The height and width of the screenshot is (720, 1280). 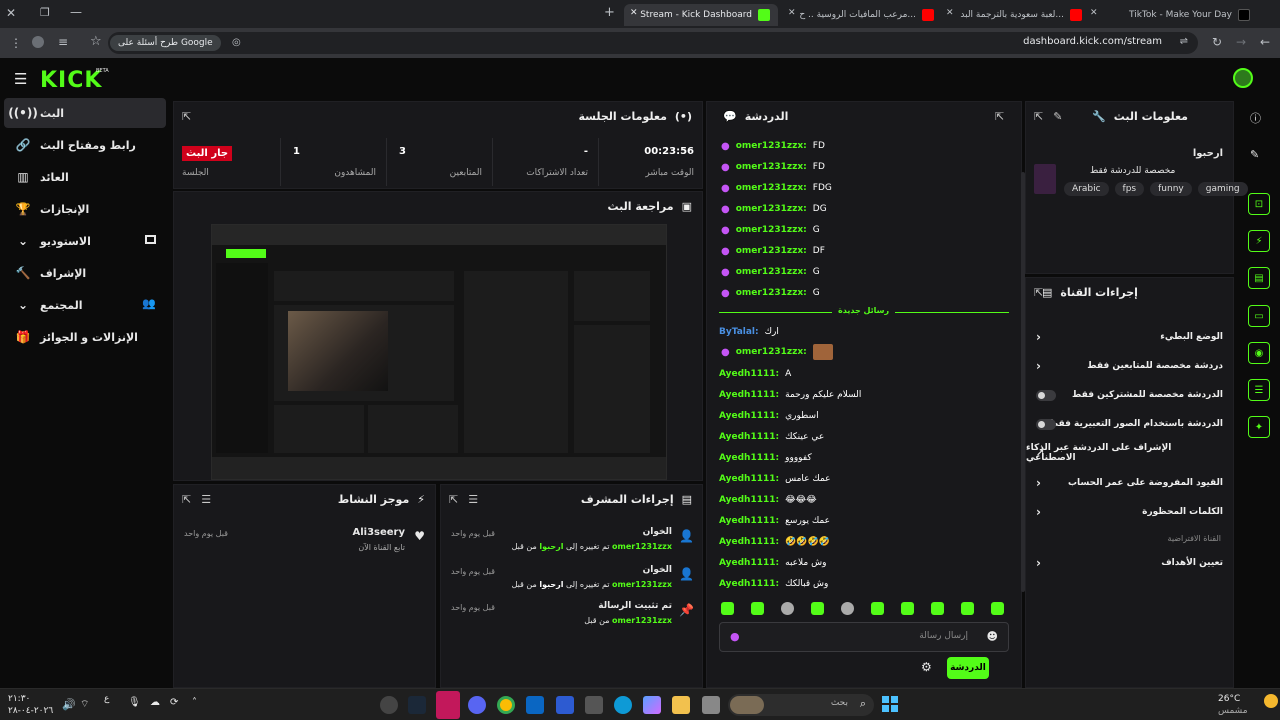 I want to click on chat-input: ● إرسال رسالة ☻, so click(x=864, y=637).